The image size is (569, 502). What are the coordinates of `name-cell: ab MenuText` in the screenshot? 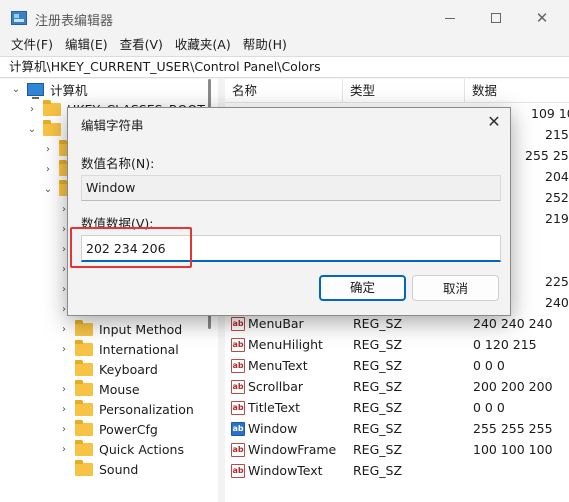 It's located at (269, 365).